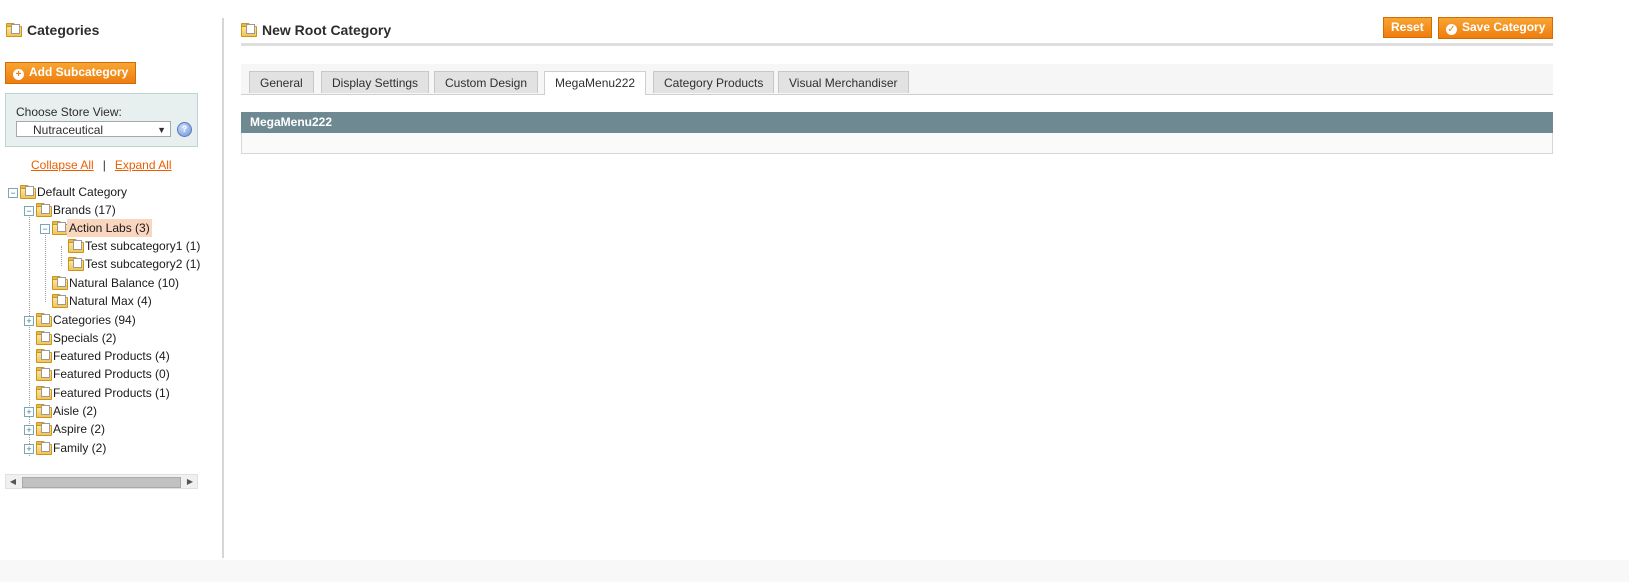 The width and height of the screenshot is (1629, 582). What do you see at coordinates (68, 130) in the screenshot?
I see `store-view-value: Nutraceutical` at bounding box center [68, 130].